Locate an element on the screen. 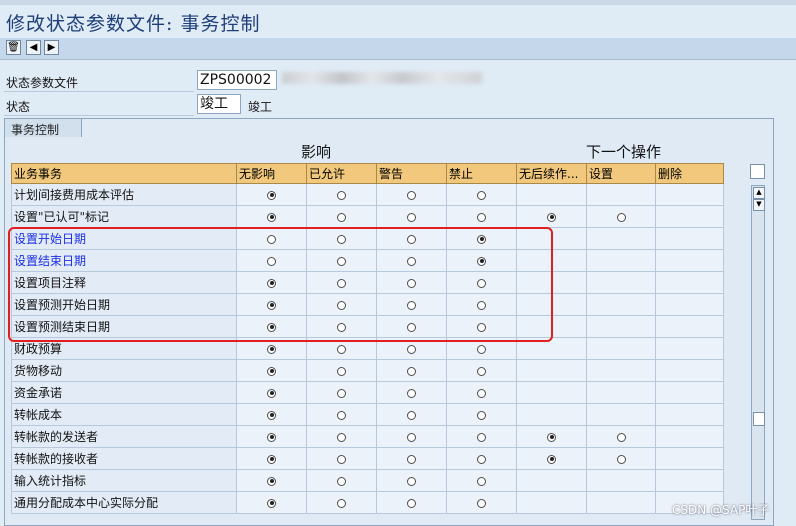  scroll-up-icon: ▲ is located at coordinates (759, 193).